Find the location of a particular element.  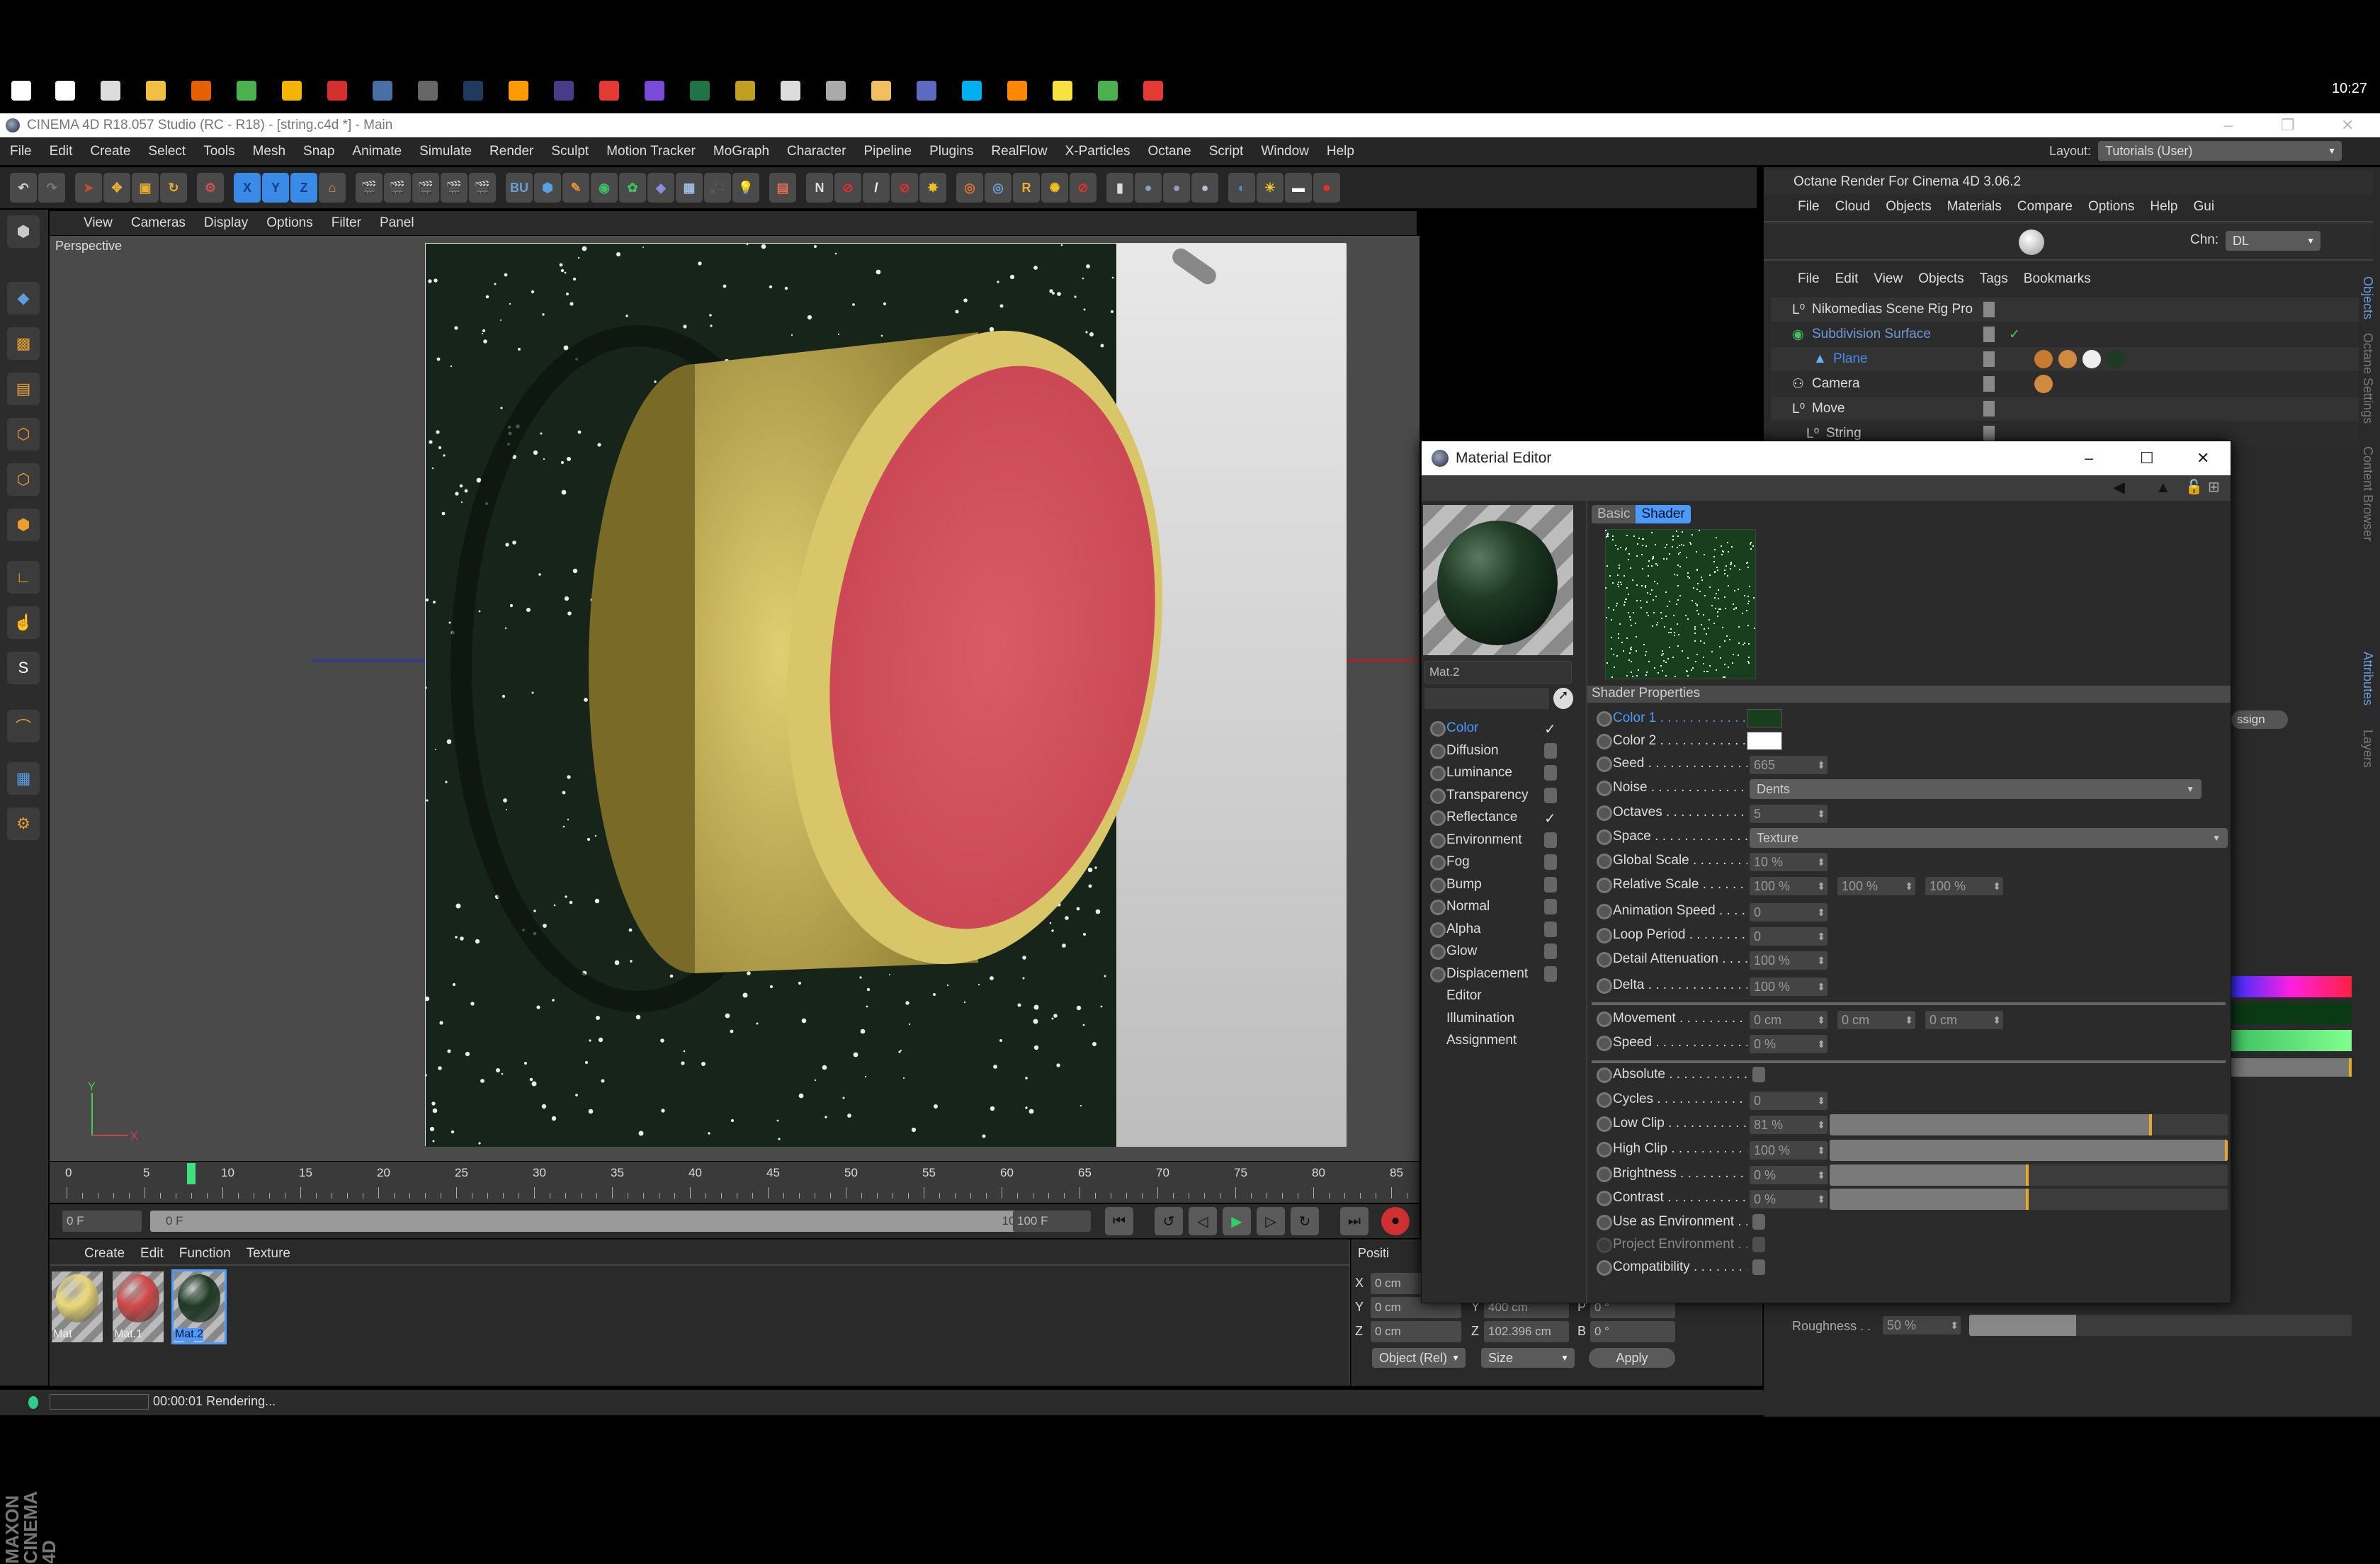

axis-mode-icon: ∟ is located at coordinates (24, 578).